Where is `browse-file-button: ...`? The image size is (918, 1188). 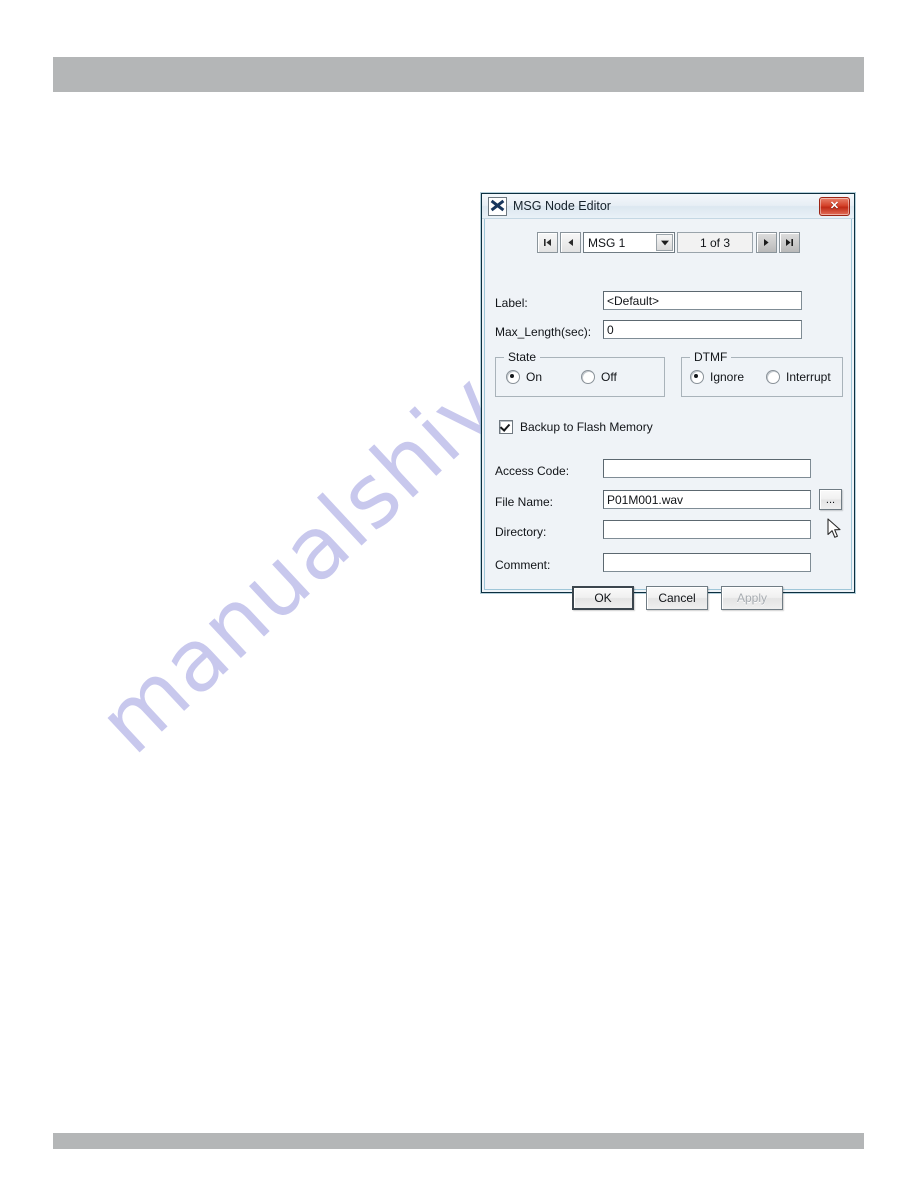 browse-file-button: ... is located at coordinates (830, 499).